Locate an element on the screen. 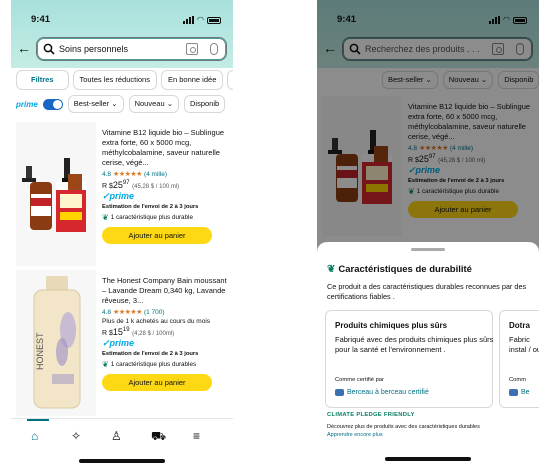 This screenshot has height=472, width=556. product-image-honest: HONEST is located at coordinates (56, 343).